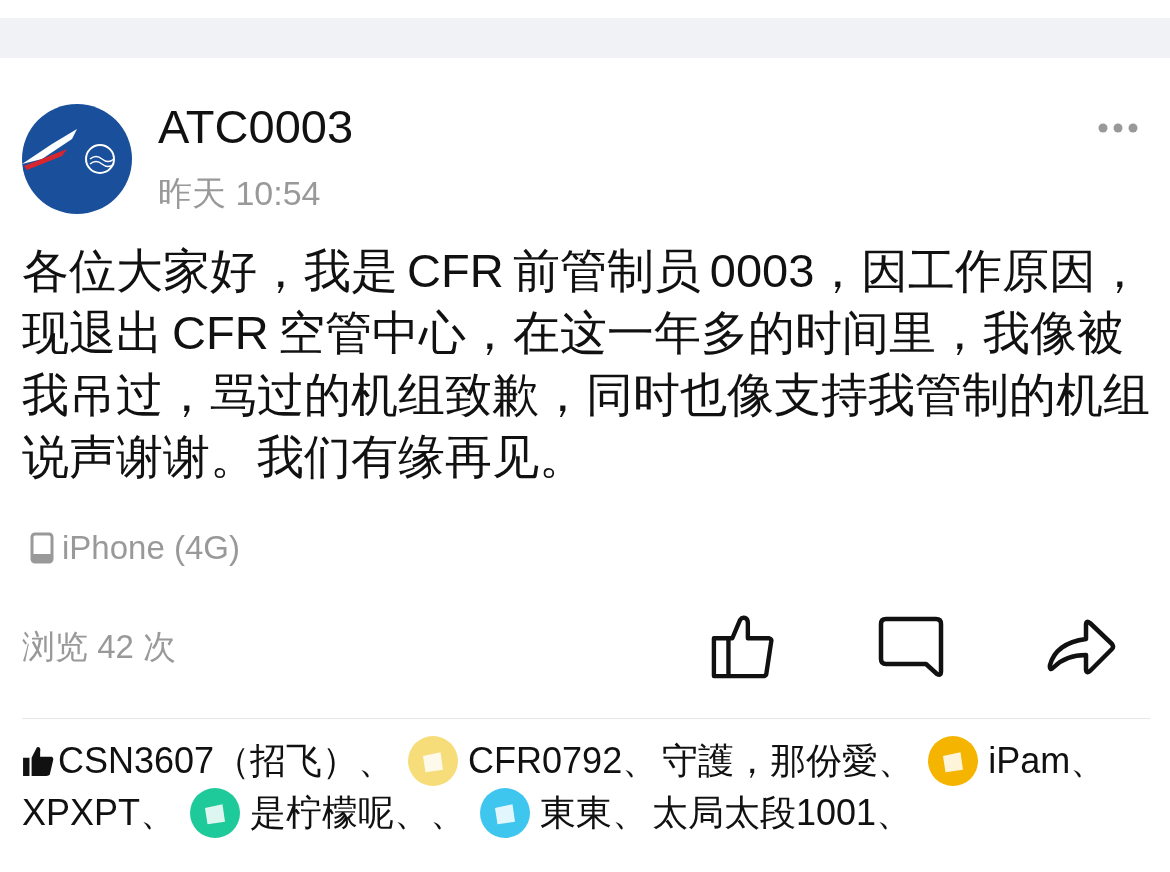 This screenshot has height=872, width=1170. What do you see at coordinates (100, 646) in the screenshot?
I see `view-count: 浏览 42 次` at bounding box center [100, 646].